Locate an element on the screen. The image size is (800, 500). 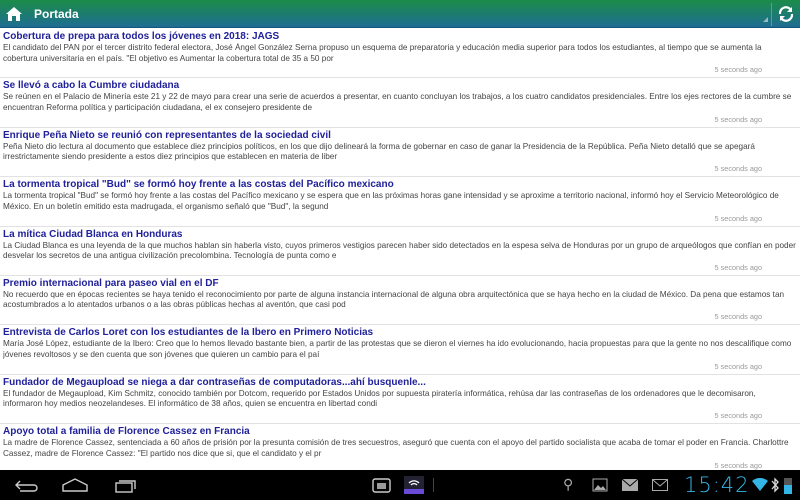
page-title: Portada is located at coordinates (56, 14).